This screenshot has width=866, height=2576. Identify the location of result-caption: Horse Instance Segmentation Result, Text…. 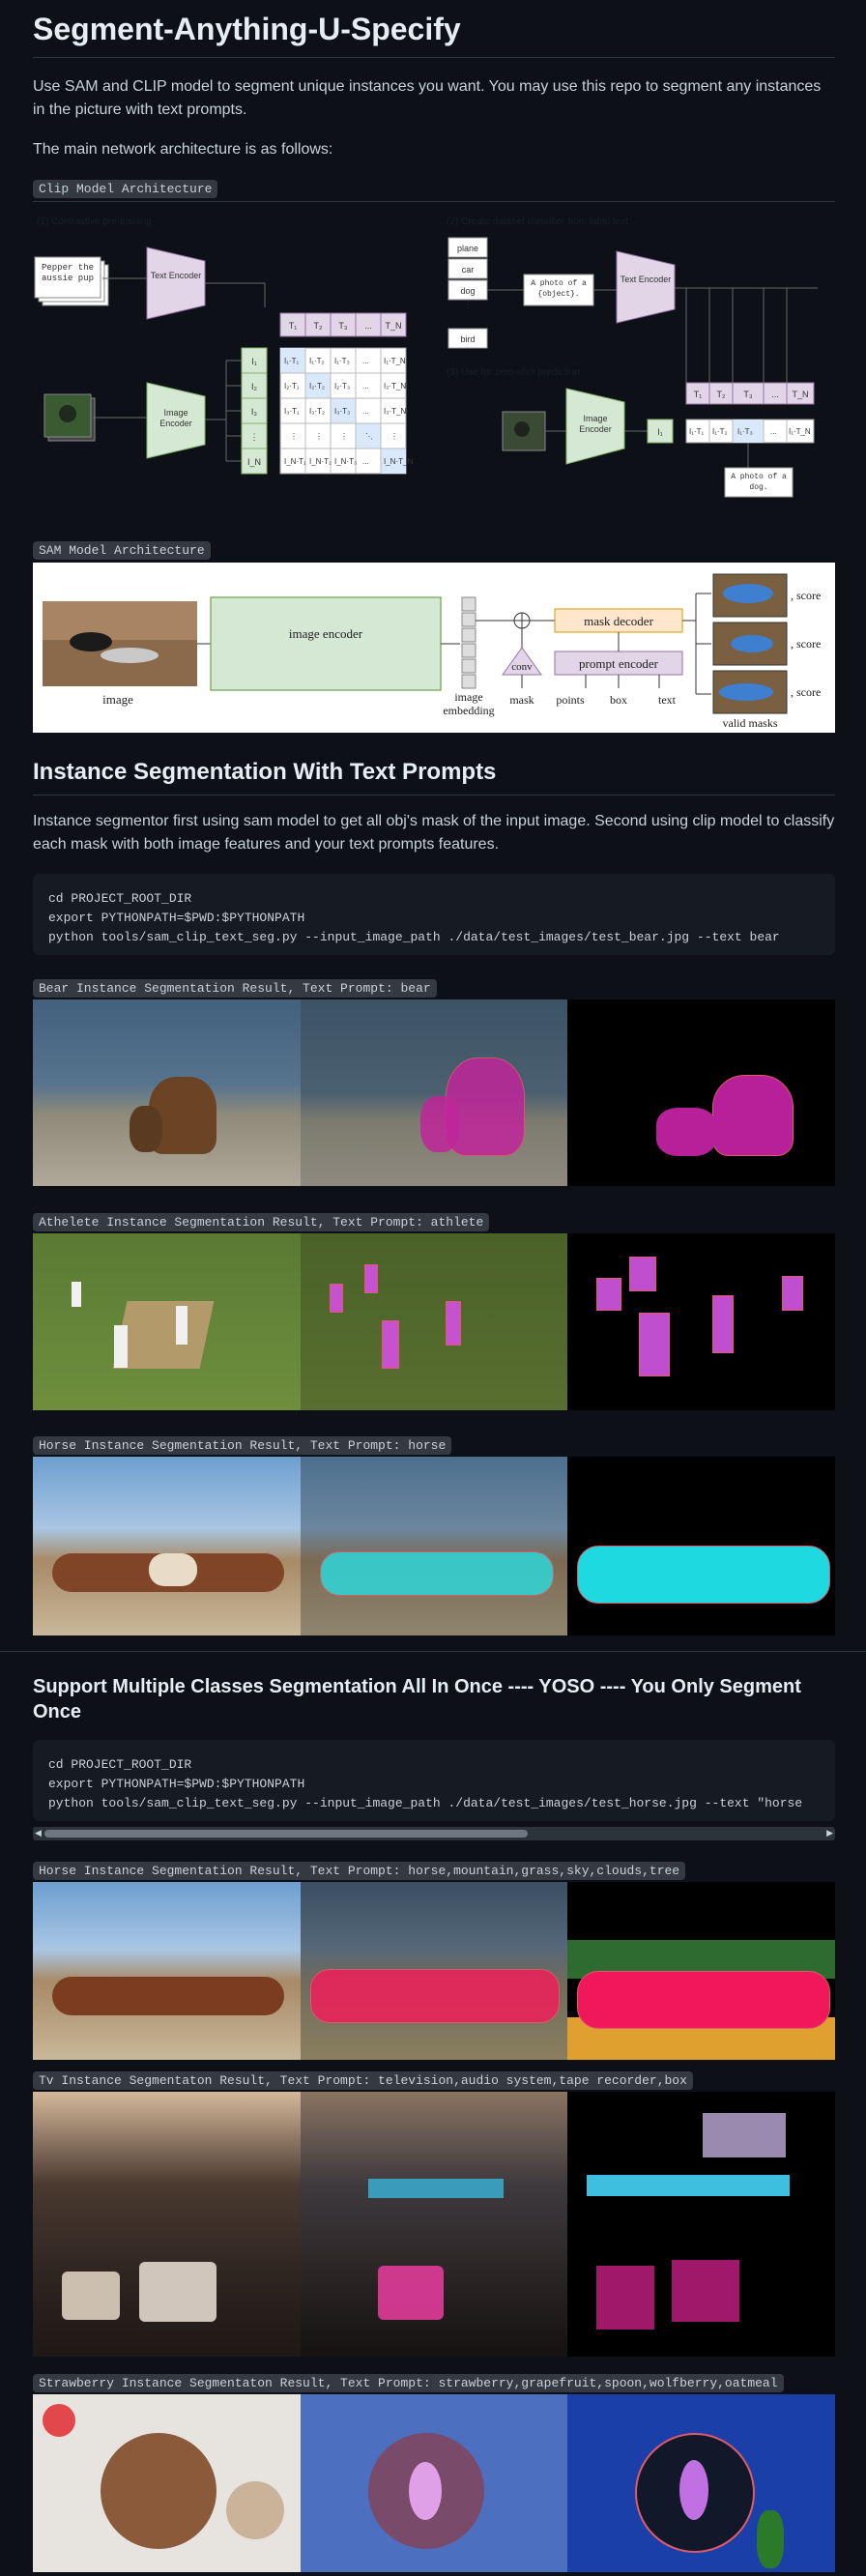
(242, 1445).